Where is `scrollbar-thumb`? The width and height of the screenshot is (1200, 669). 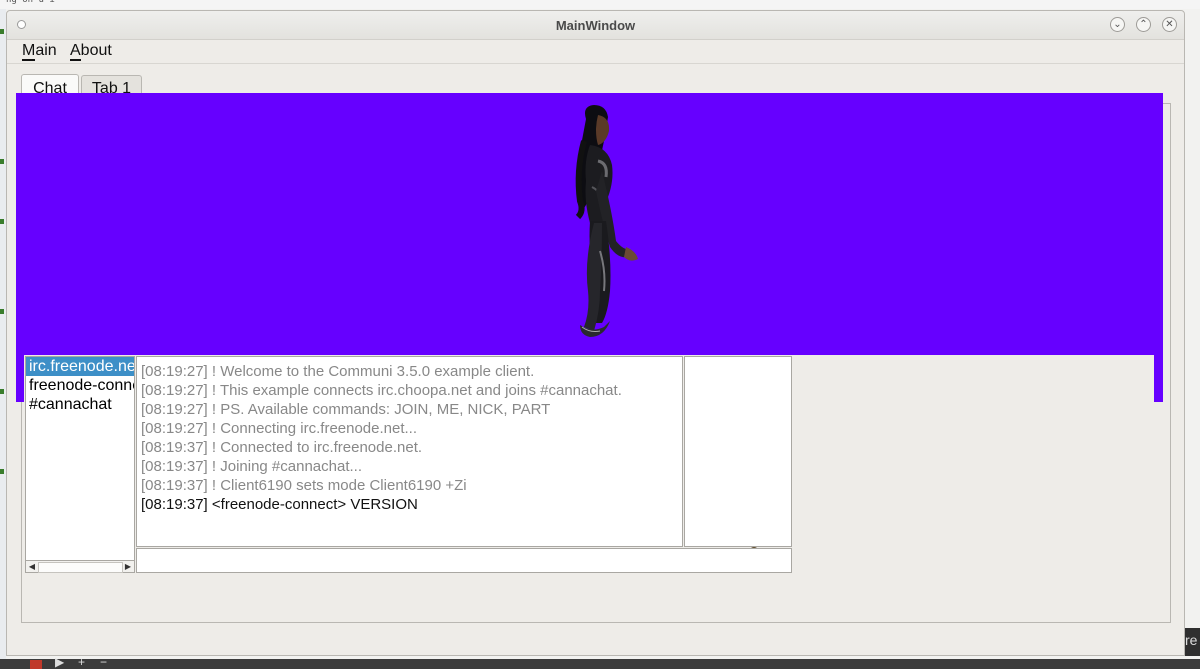
scrollbar-thumb is located at coordinates (80, 567).